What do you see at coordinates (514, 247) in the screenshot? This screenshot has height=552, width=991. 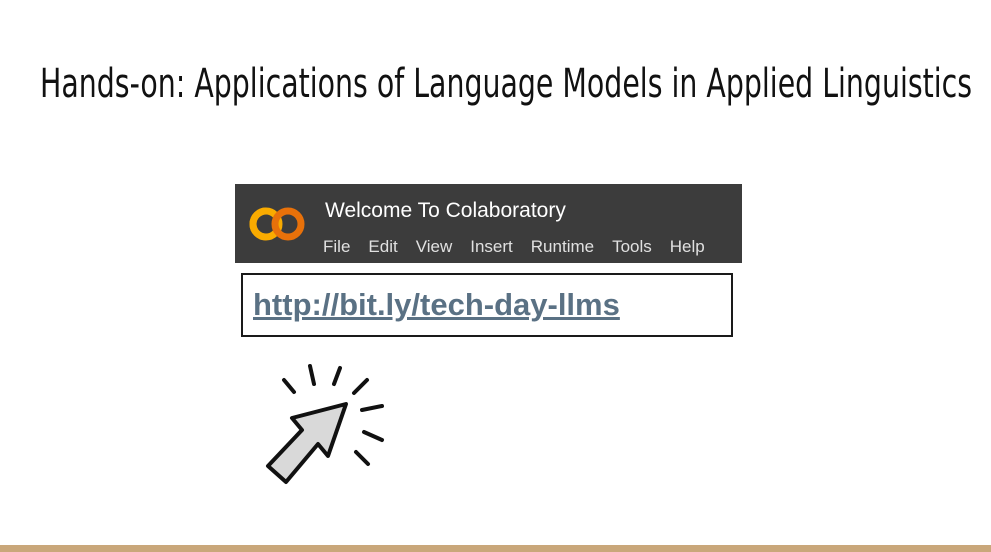 I see `colab-menu-bar: File Edit View Insert Runtime Tools Help` at bounding box center [514, 247].